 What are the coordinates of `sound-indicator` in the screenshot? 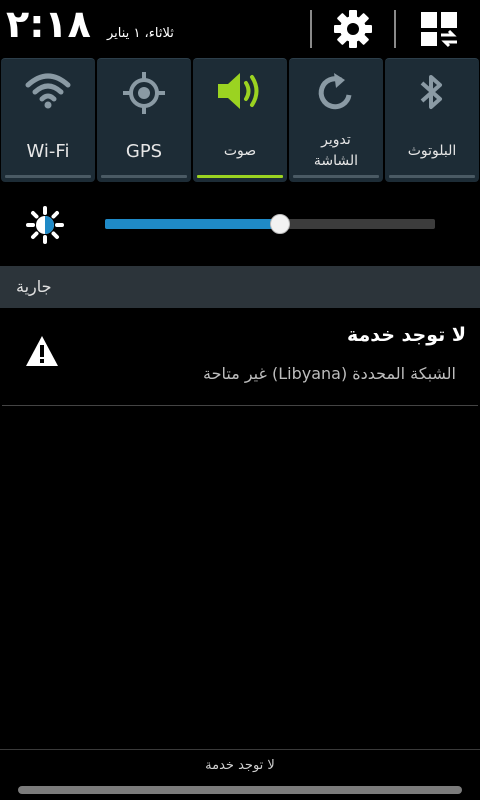 It's located at (240, 176).